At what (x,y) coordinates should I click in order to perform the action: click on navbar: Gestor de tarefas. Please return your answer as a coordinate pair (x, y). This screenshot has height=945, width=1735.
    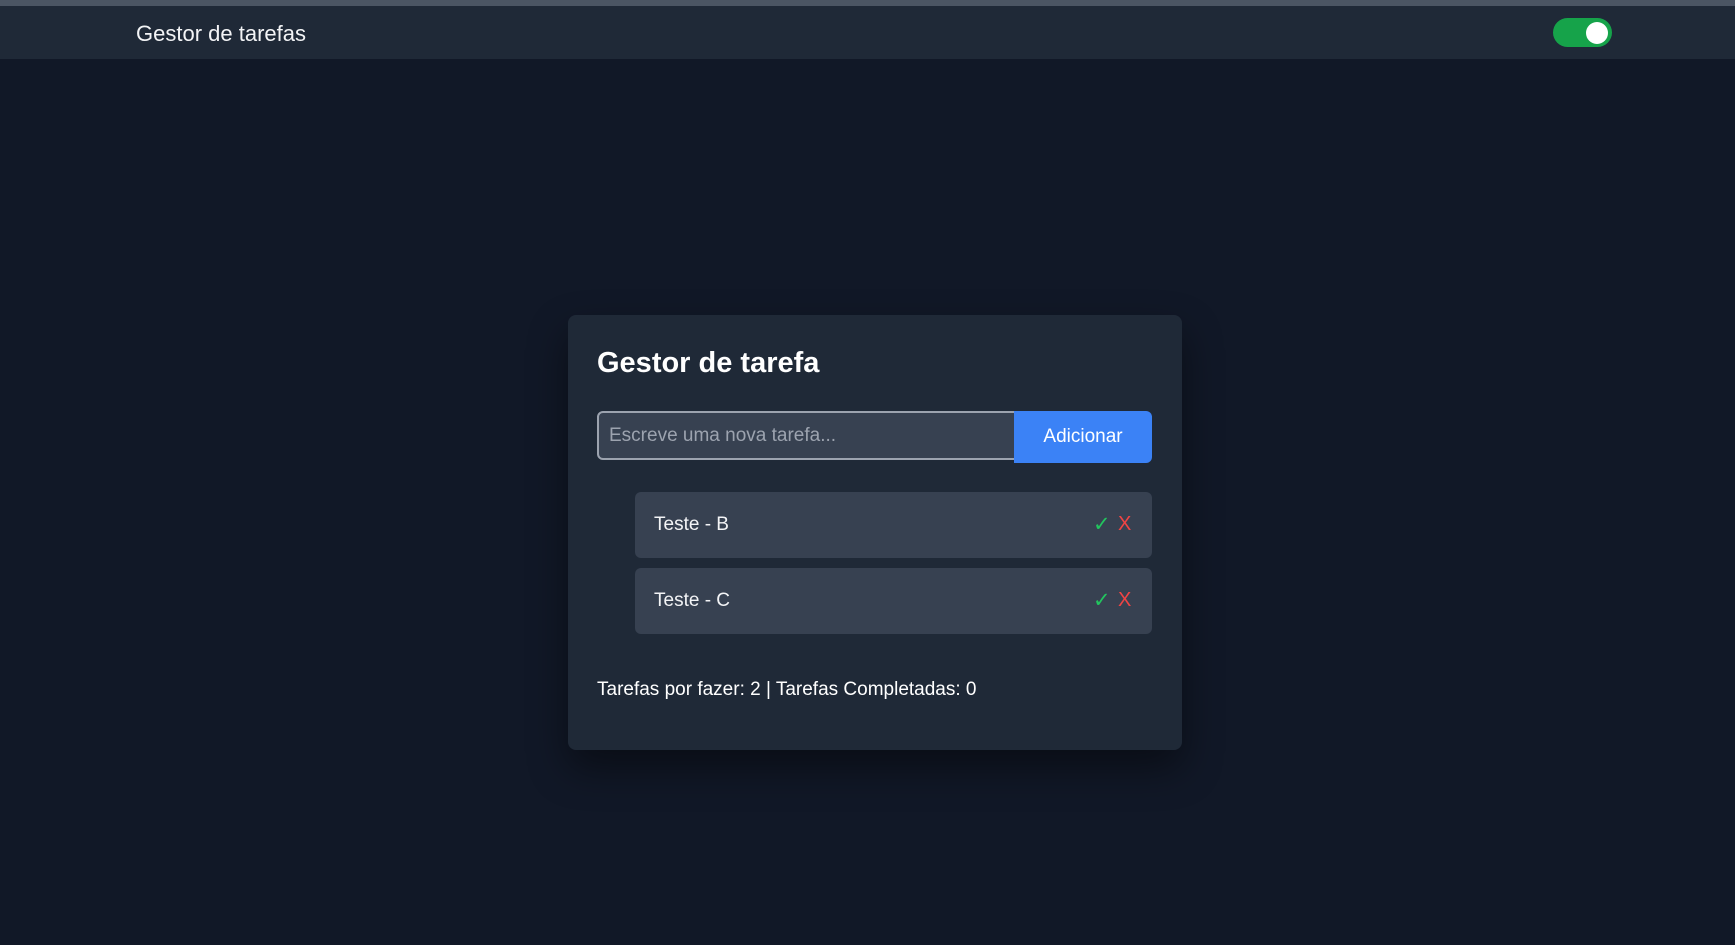
    Looking at the image, I should click on (867, 32).